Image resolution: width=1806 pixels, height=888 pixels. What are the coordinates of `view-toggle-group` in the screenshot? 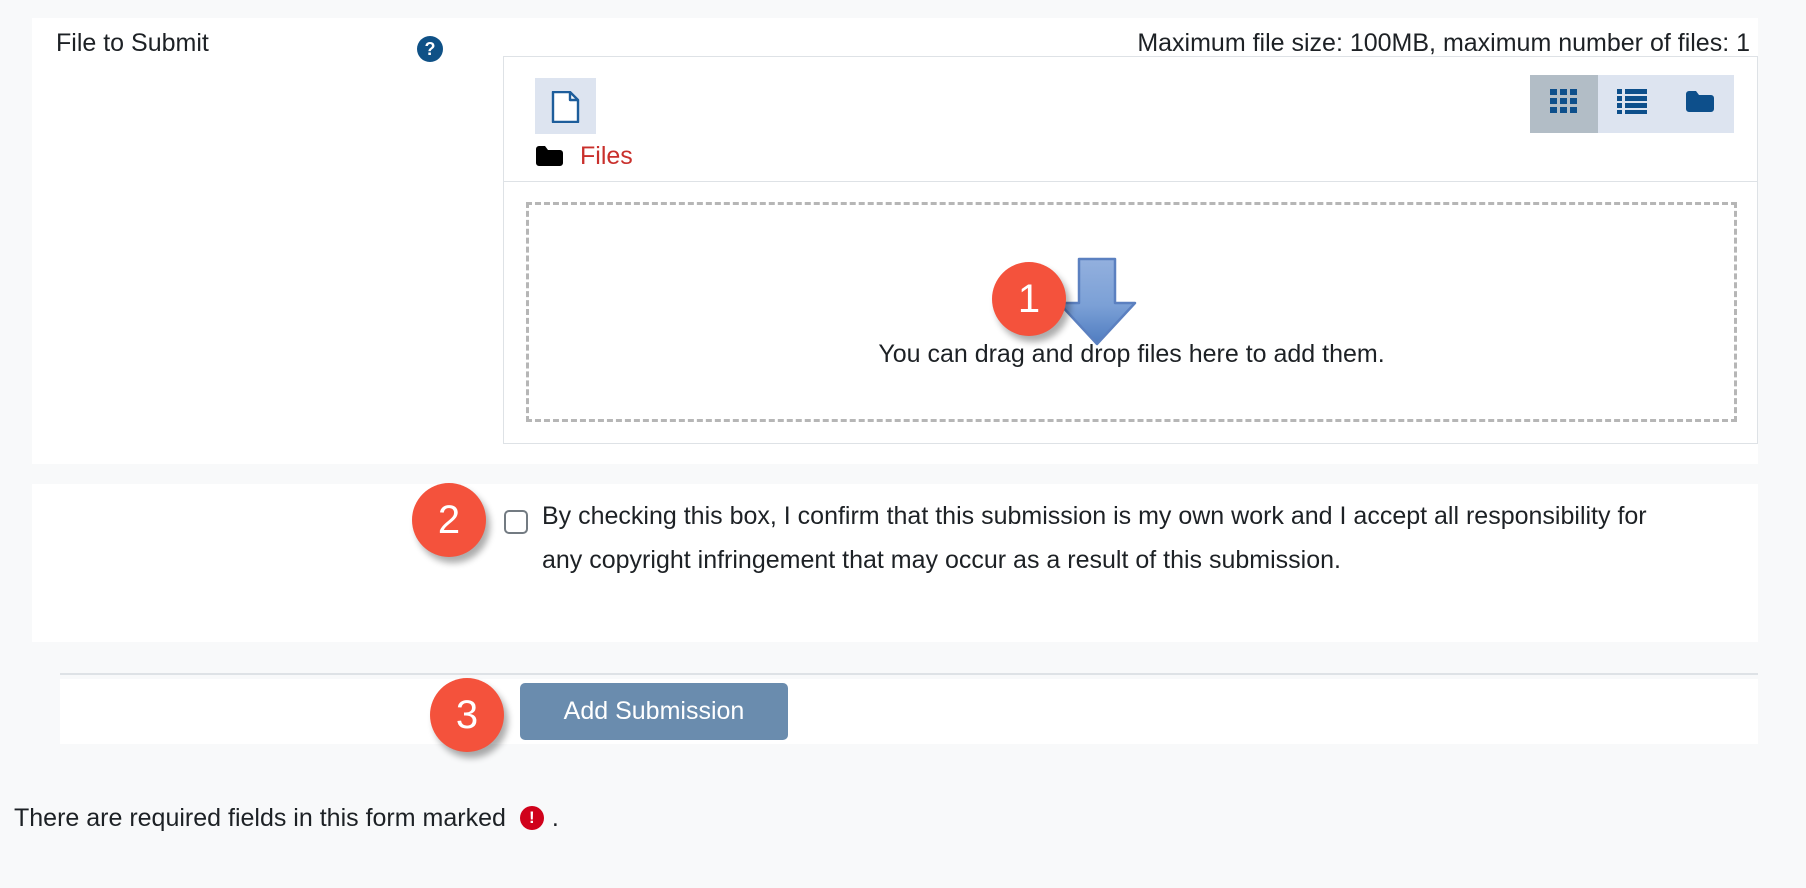 It's located at (1632, 104).